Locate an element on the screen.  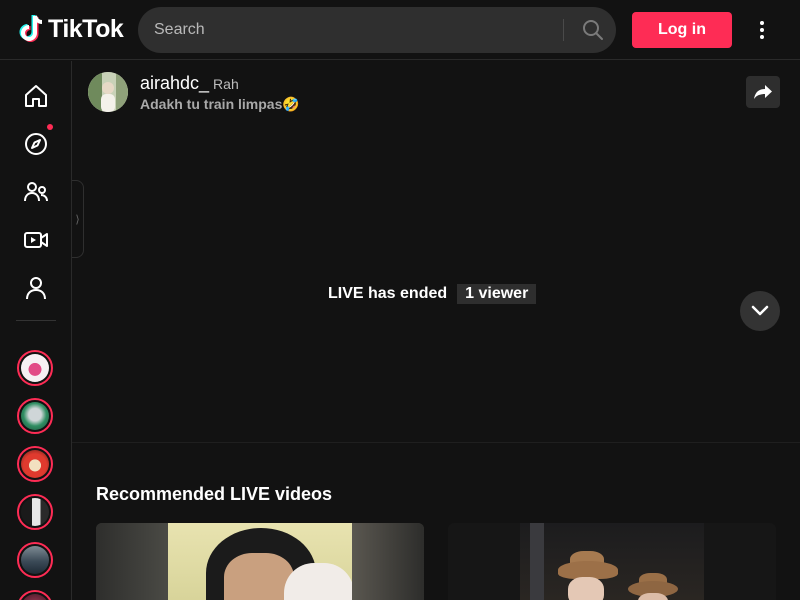
search-input is located at coordinates (354, 30).